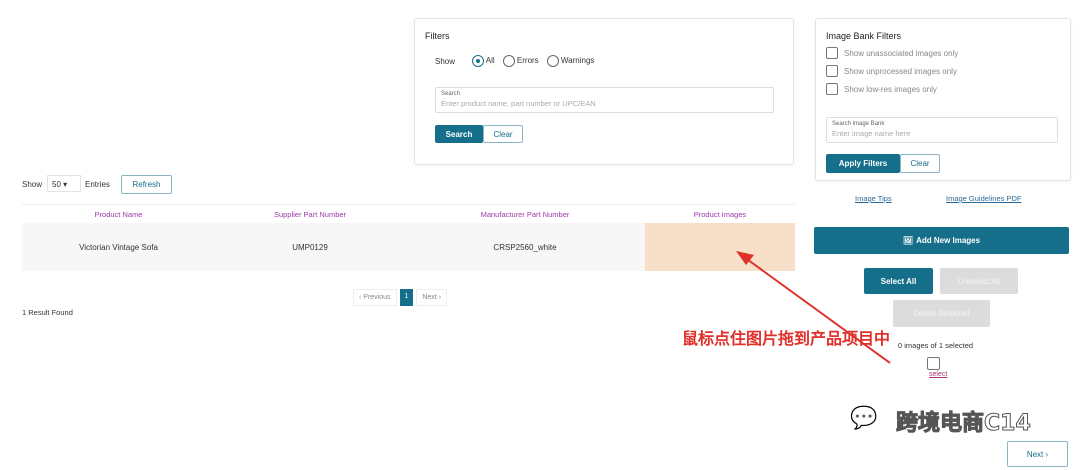 The image size is (1080, 470). I want to click on filters-title: Filters, so click(437, 36).